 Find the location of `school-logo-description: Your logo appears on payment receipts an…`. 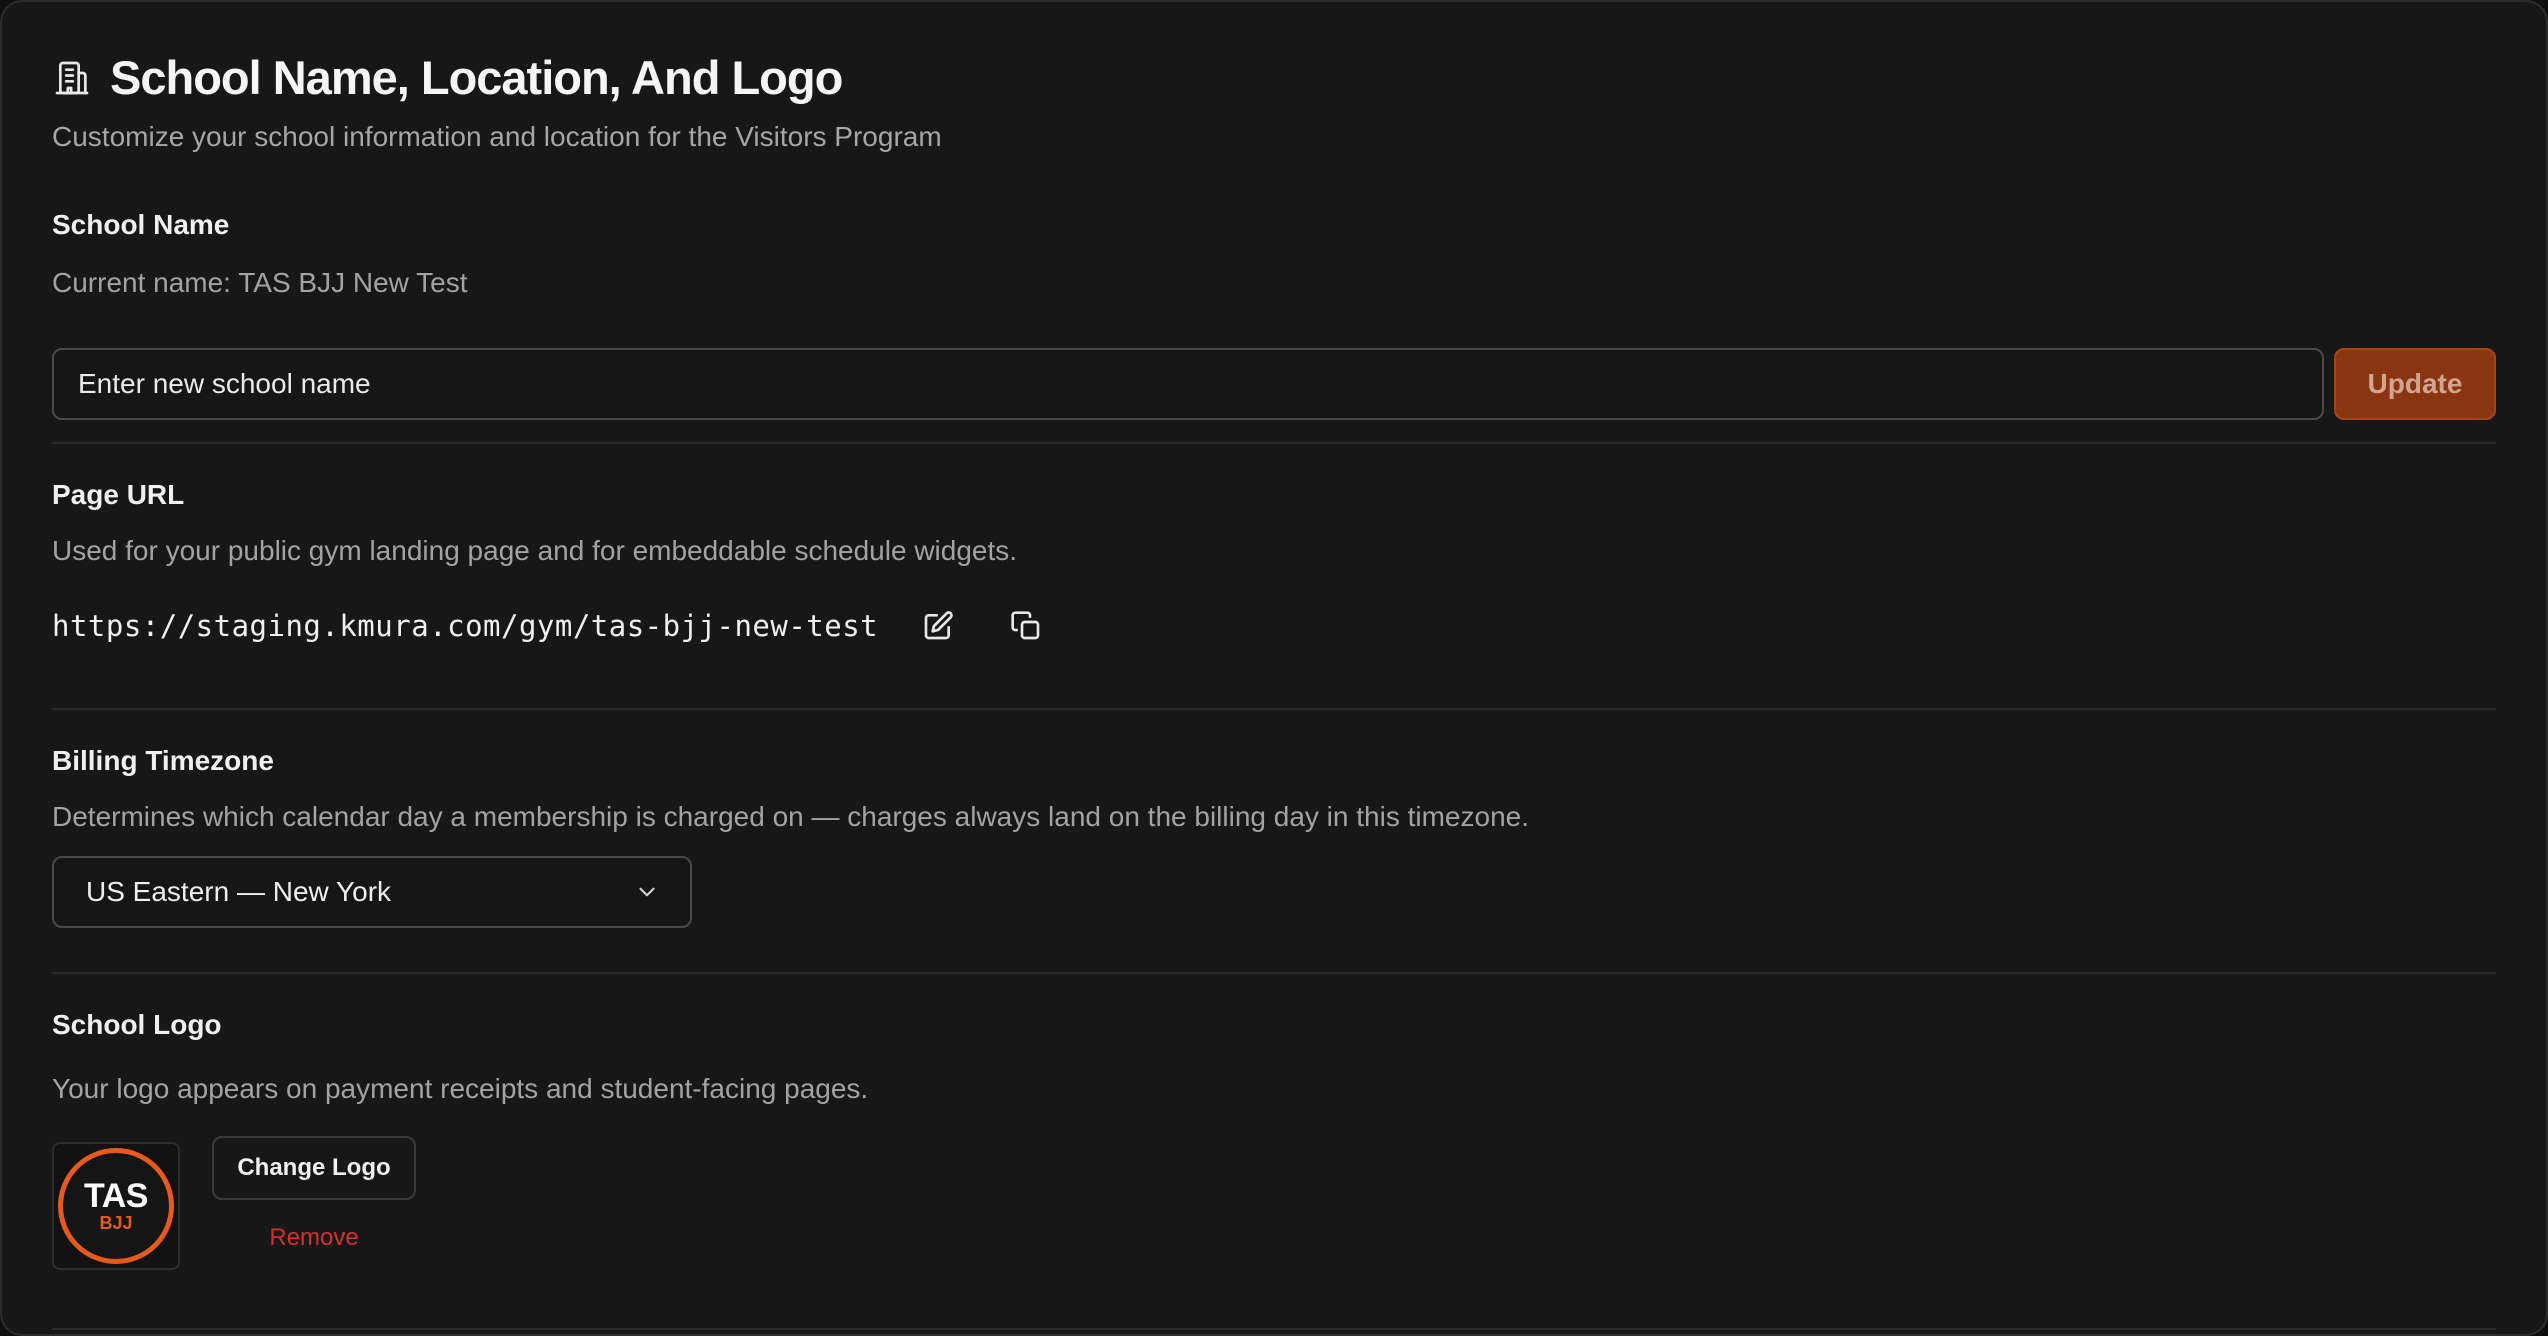

school-logo-description: Your logo appears on payment receipts an… is located at coordinates (460, 1088).